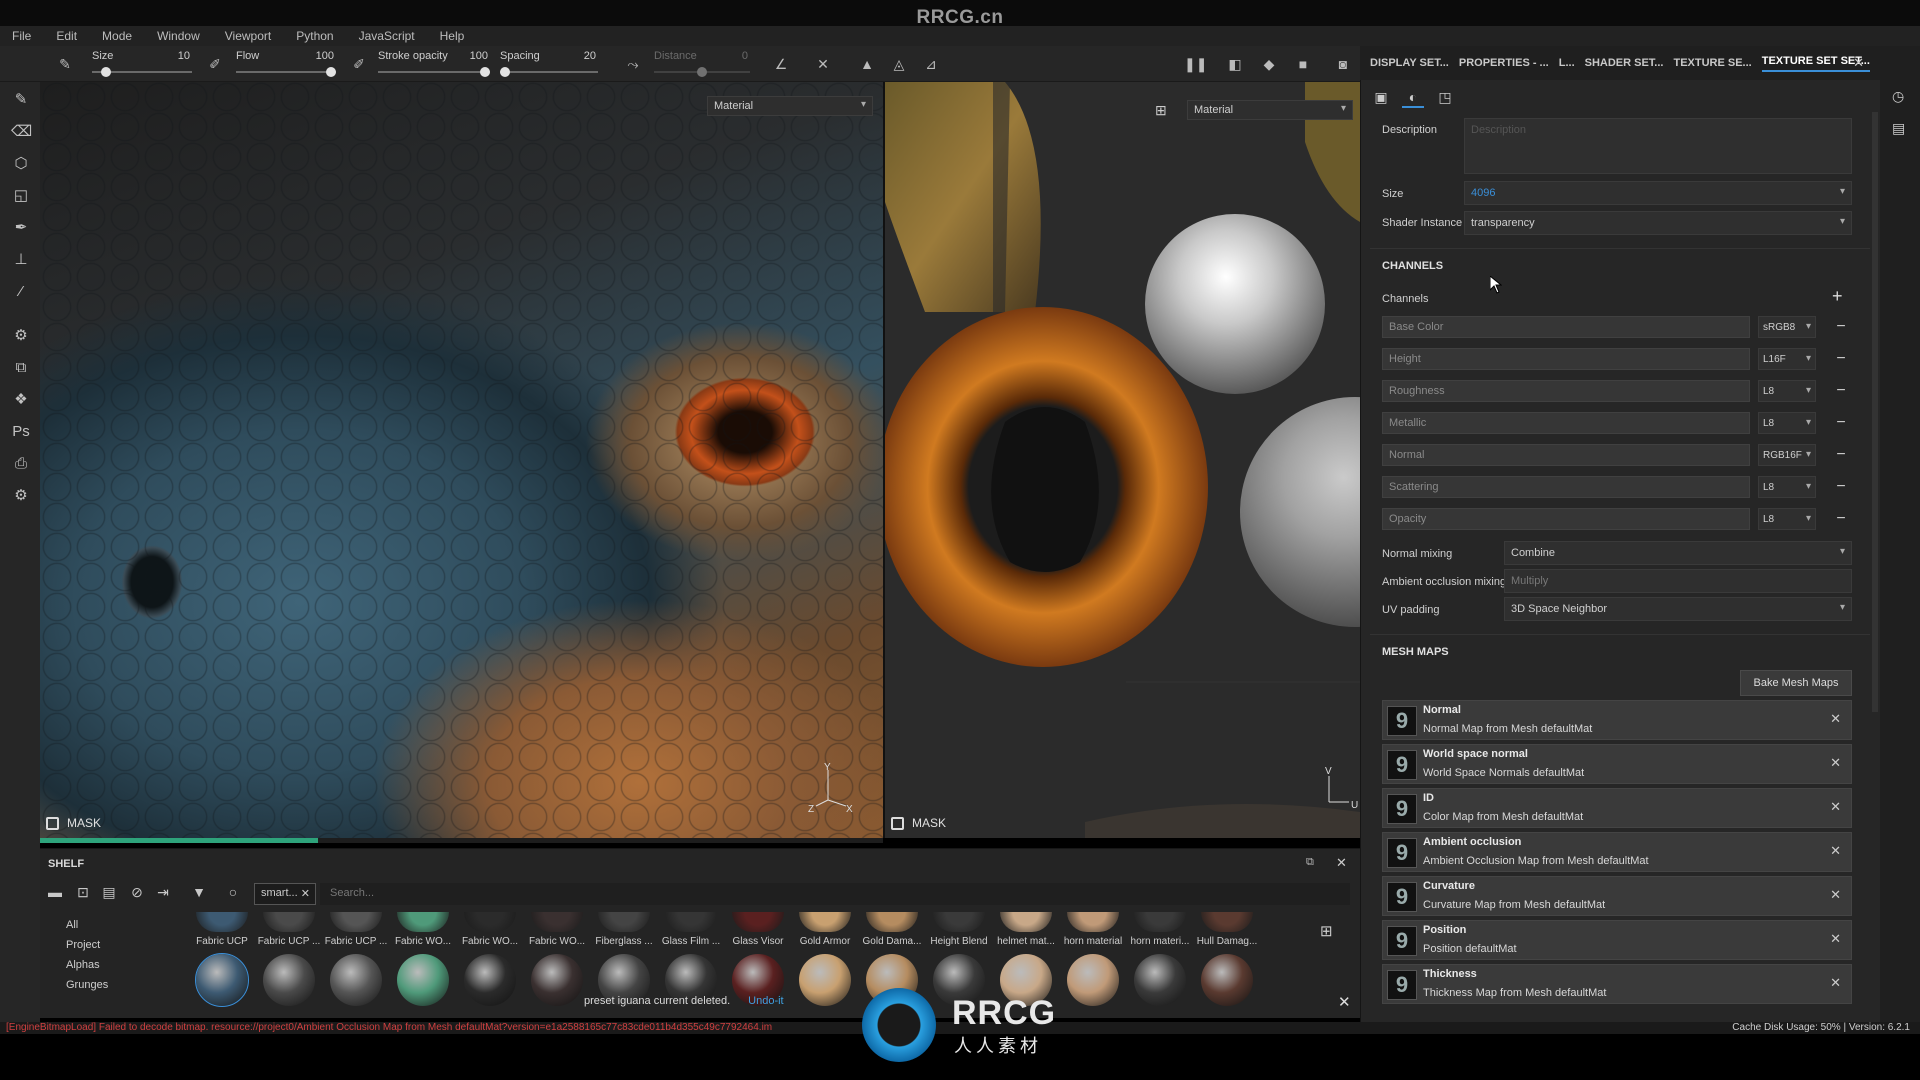 This screenshot has height=1080, width=1920. Describe the element at coordinates (106, 72) in the screenshot. I see `size-knob` at that location.